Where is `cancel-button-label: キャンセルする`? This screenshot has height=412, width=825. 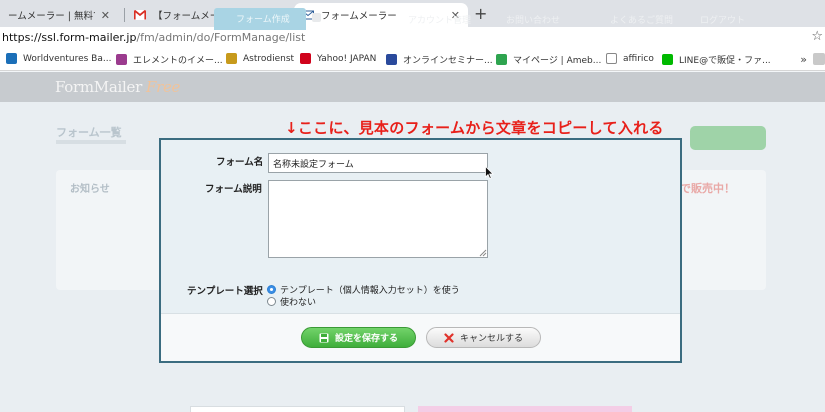 cancel-button-label: キャンセルする is located at coordinates (491, 339).